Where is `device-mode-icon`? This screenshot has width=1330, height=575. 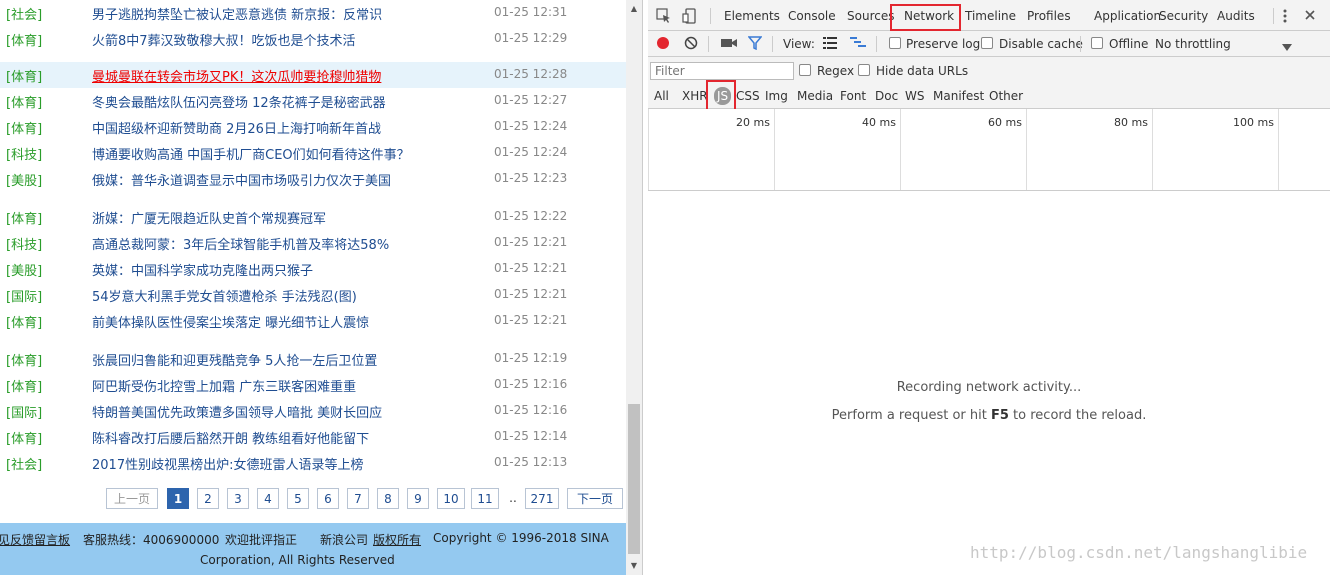
device-mode-icon is located at coordinates (690, 17).